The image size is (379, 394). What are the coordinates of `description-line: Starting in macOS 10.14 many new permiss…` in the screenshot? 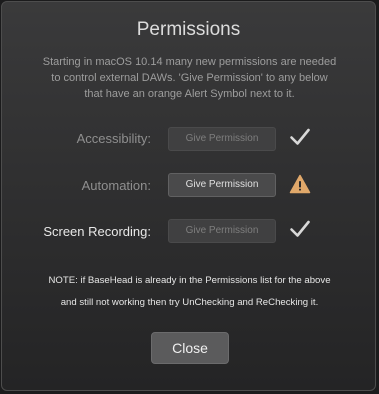 It's located at (189, 62).